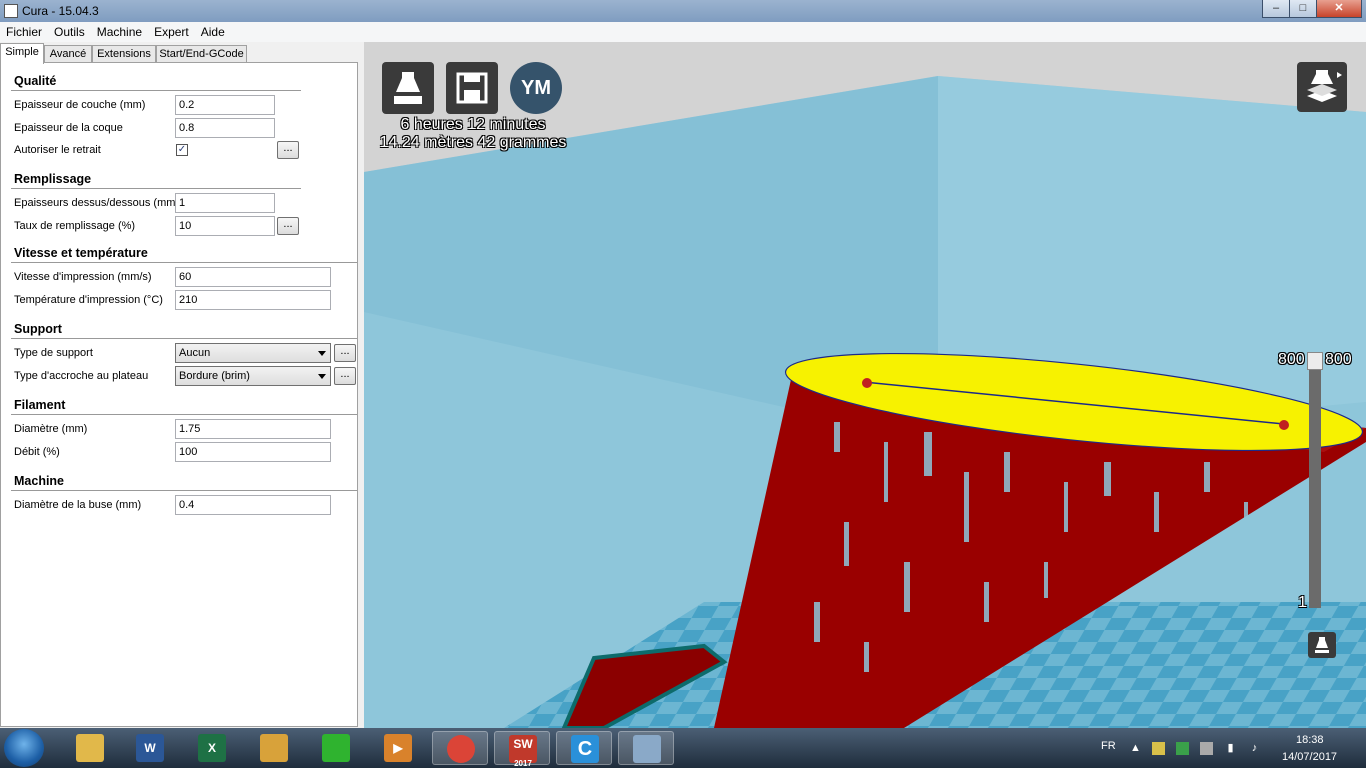  I want to click on nozzle-input: 0.4, so click(253, 505).